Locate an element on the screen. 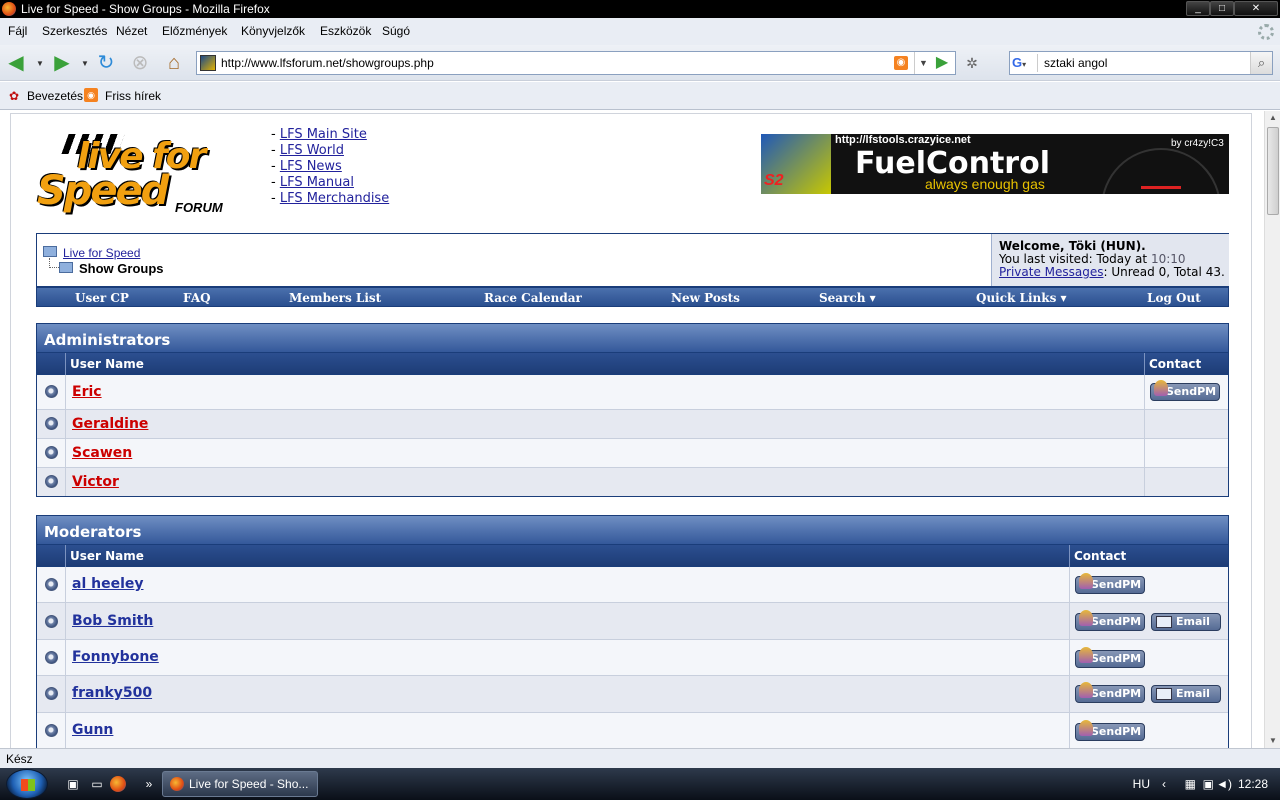 This screenshot has height=800, width=1280. email-icon is located at coordinates (1164, 694).